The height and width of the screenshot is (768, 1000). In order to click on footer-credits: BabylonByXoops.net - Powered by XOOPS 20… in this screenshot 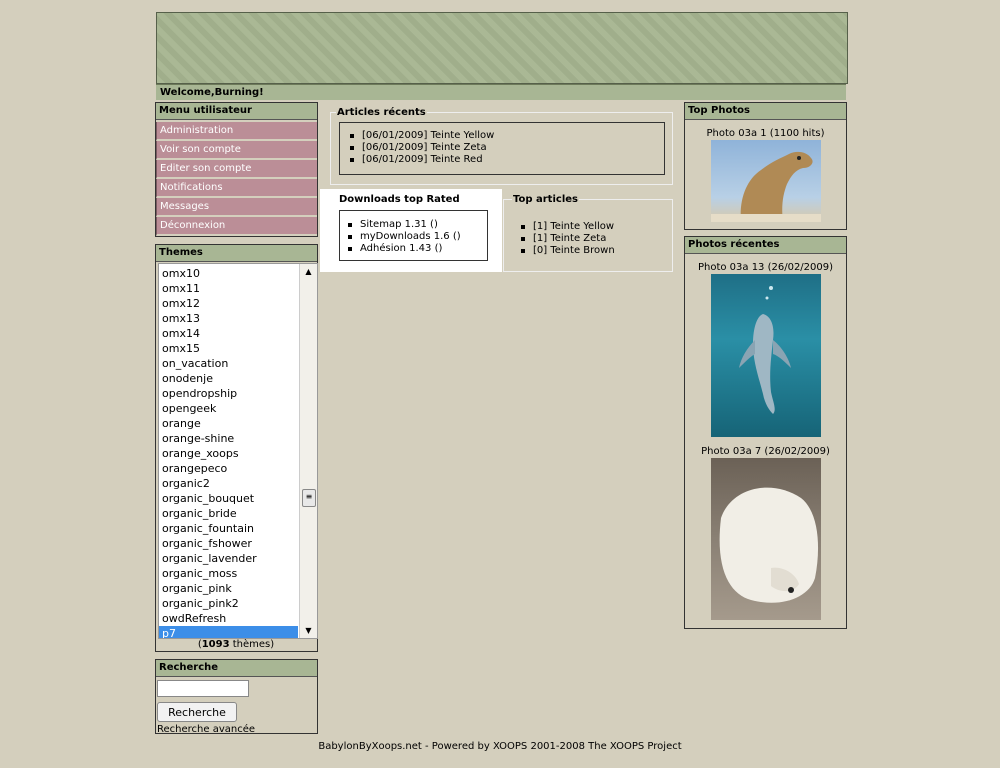, I will do `click(500, 746)`.